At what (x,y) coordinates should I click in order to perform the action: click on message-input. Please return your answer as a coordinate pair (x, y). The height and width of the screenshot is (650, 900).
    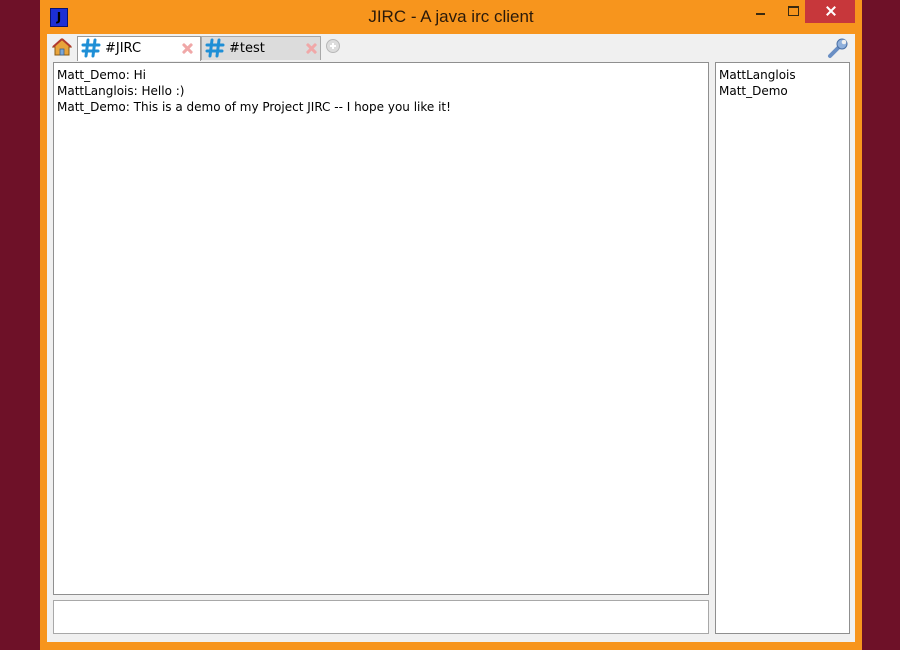
    Looking at the image, I should click on (381, 617).